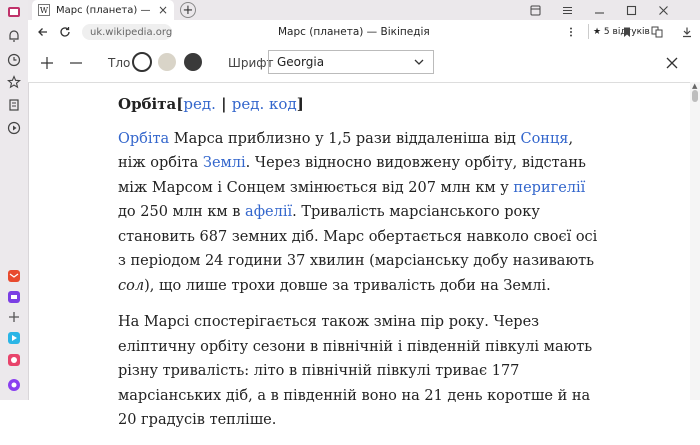 The image size is (700, 445). I want to click on minimize-icon, so click(599, 10).